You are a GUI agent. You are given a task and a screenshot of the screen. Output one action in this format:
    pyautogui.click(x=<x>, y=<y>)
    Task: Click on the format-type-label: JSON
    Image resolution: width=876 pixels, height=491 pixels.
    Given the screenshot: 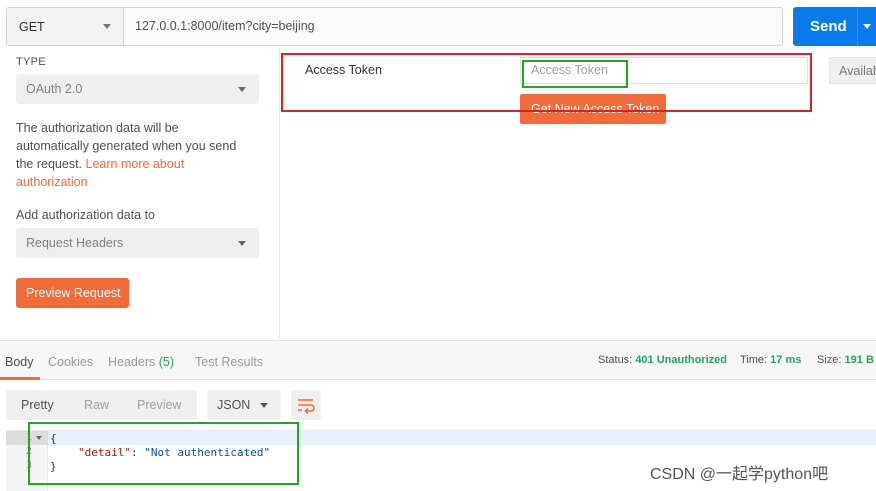 What is the action you would take?
    pyautogui.click(x=234, y=405)
    